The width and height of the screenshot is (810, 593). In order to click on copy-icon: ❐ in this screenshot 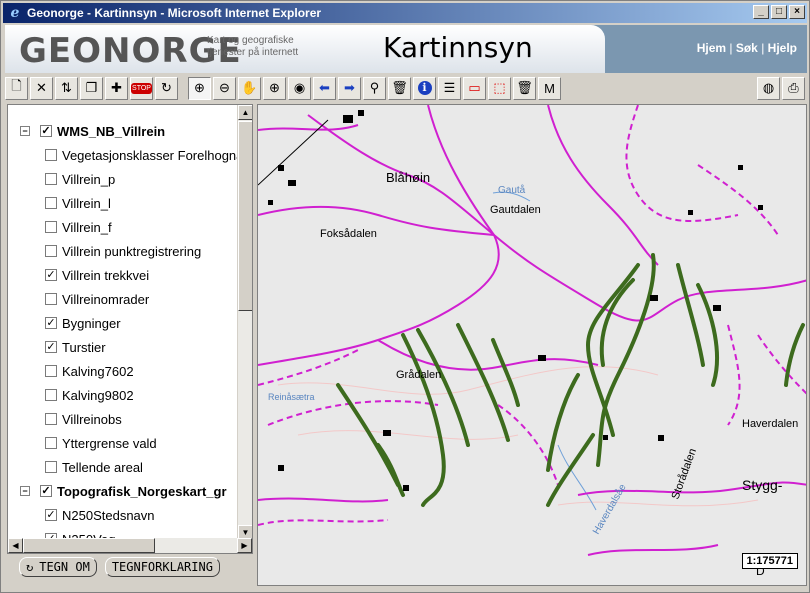, I will do `click(91, 87)`.